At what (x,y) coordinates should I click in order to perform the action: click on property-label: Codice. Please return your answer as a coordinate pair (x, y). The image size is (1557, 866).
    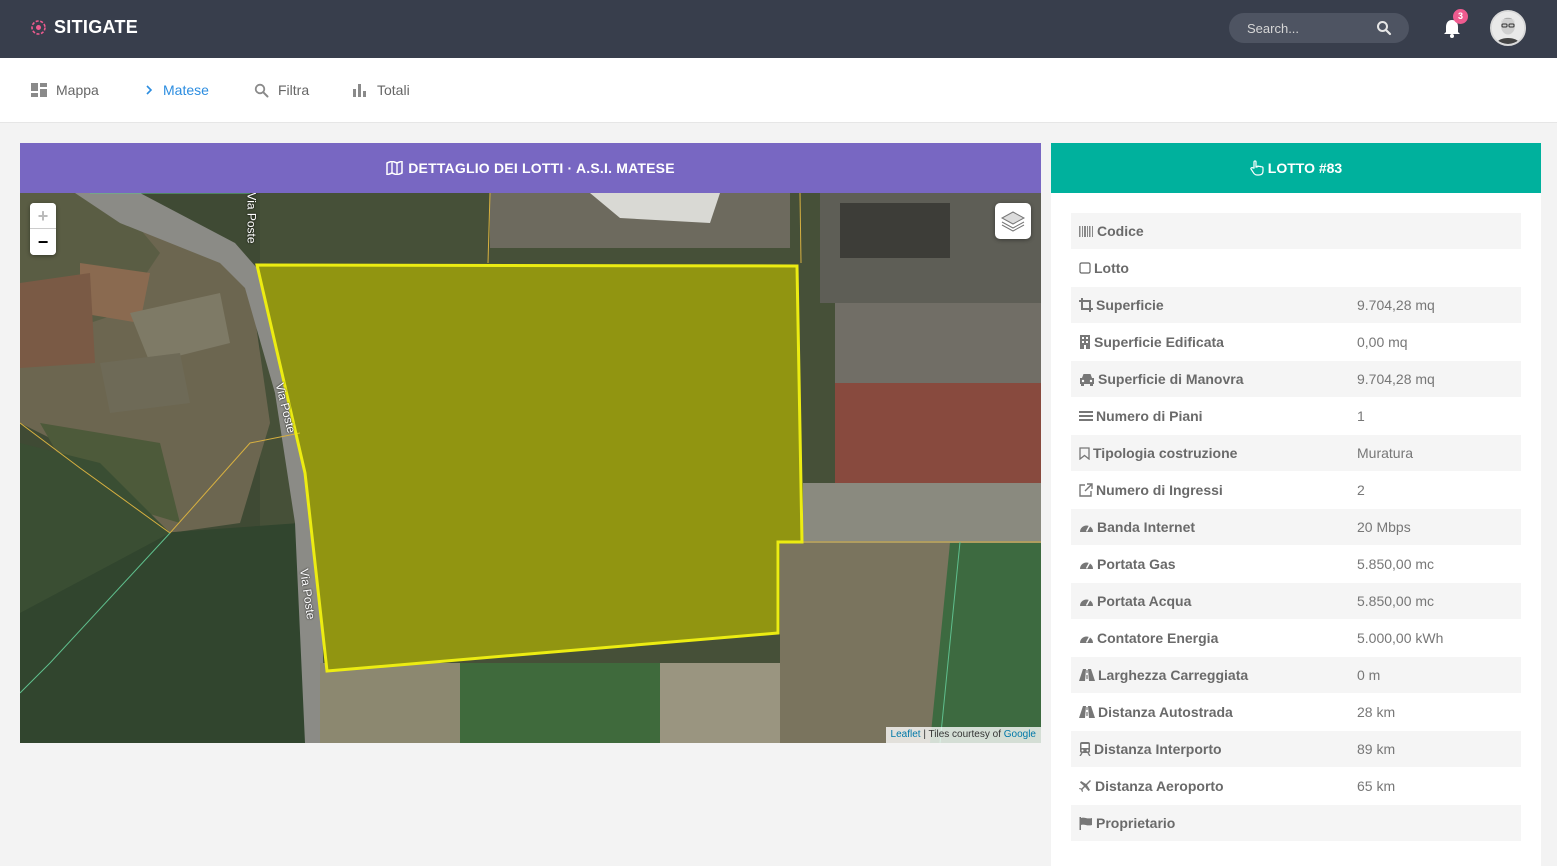
    Looking at the image, I should click on (1120, 231).